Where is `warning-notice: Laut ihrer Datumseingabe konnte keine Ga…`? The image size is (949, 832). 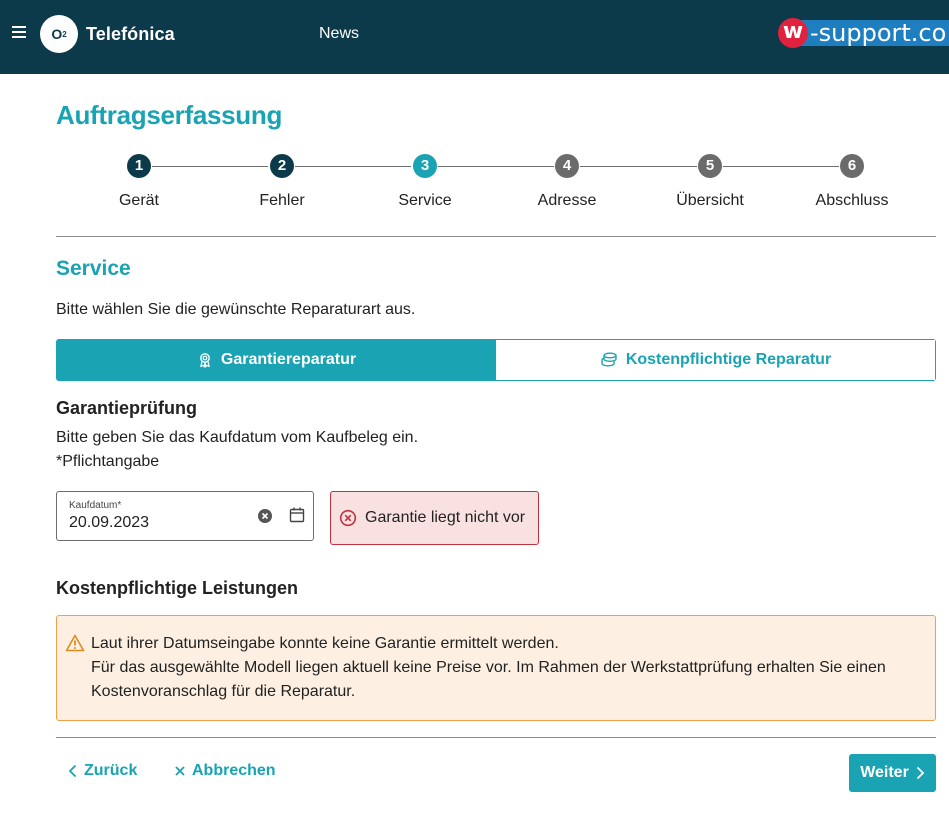
warning-notice: Laut ihrer Datumseingabe konnte keine Ga… is located at coordinates (496, 668).